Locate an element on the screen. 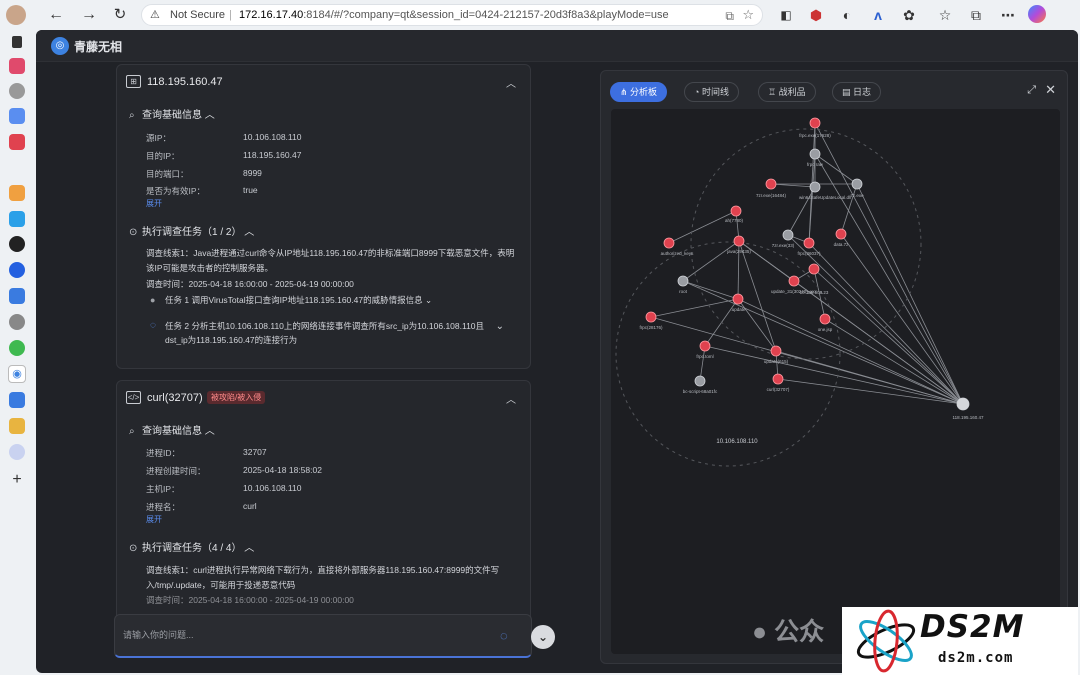 The height and width of the screenshot is (675, 1080). tab-timeline: ◔ 时间线 is located at coordinates (711, 92).